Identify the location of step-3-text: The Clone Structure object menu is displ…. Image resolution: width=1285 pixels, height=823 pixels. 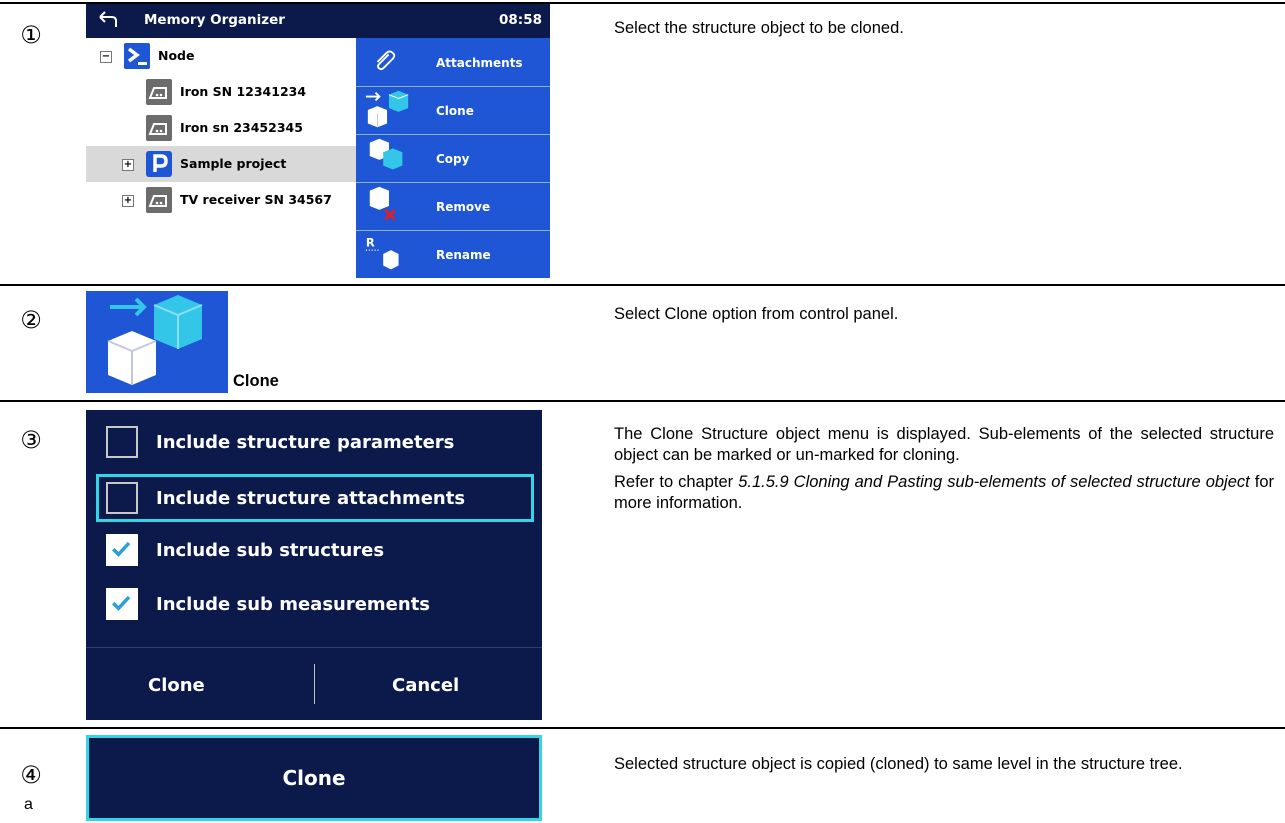
(944, 444).